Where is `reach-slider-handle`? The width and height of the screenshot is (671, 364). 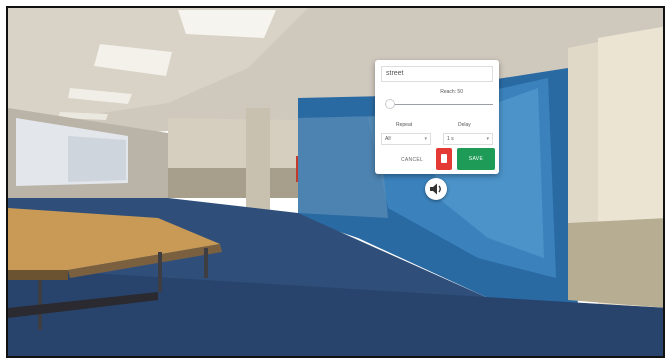 reach-slider-handle is located at coordinates (390, 104).